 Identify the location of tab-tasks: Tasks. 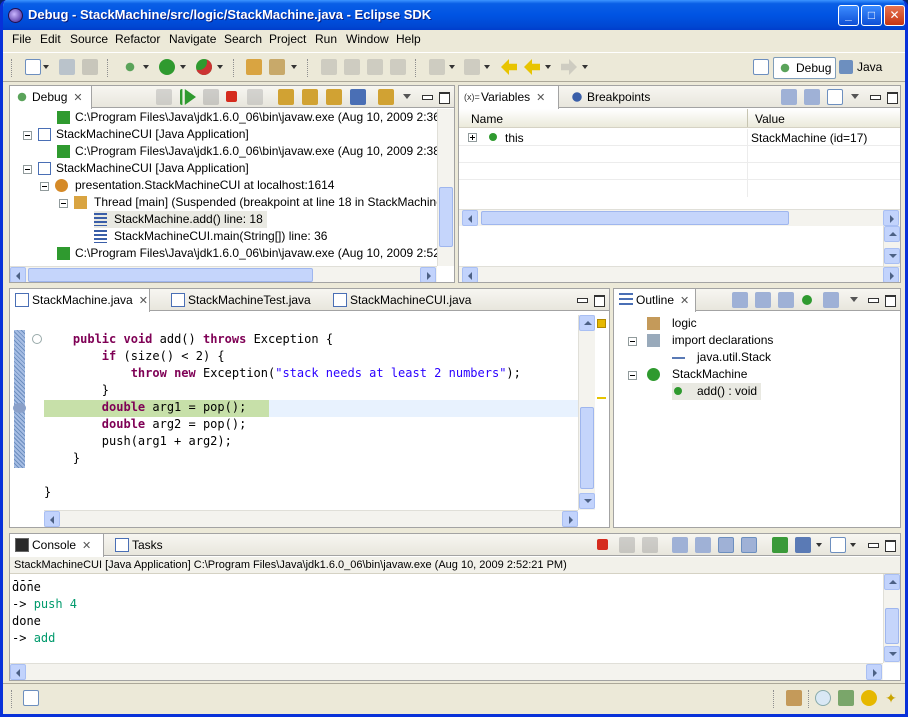
(139, 545).